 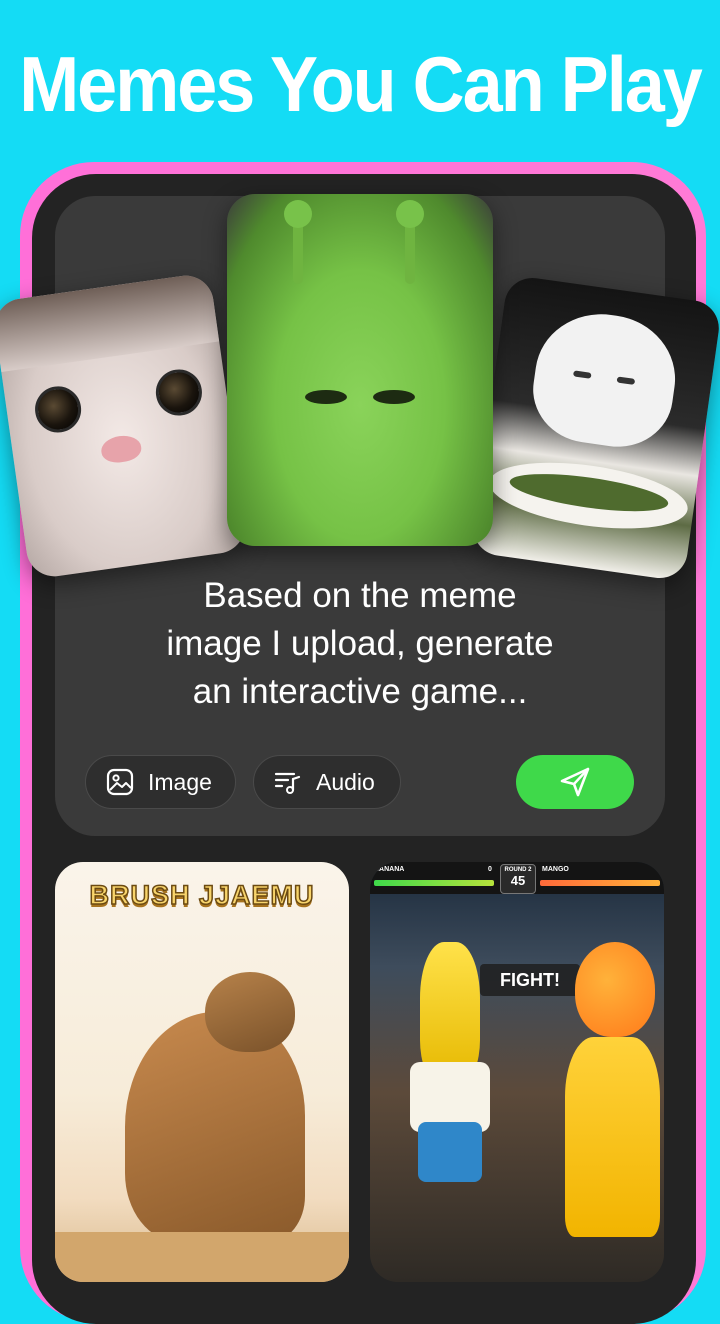 What do you see at coordinates (180, 781) in the screenshot?
I see `image-button-label: Image` at bounding box center [180, 781].